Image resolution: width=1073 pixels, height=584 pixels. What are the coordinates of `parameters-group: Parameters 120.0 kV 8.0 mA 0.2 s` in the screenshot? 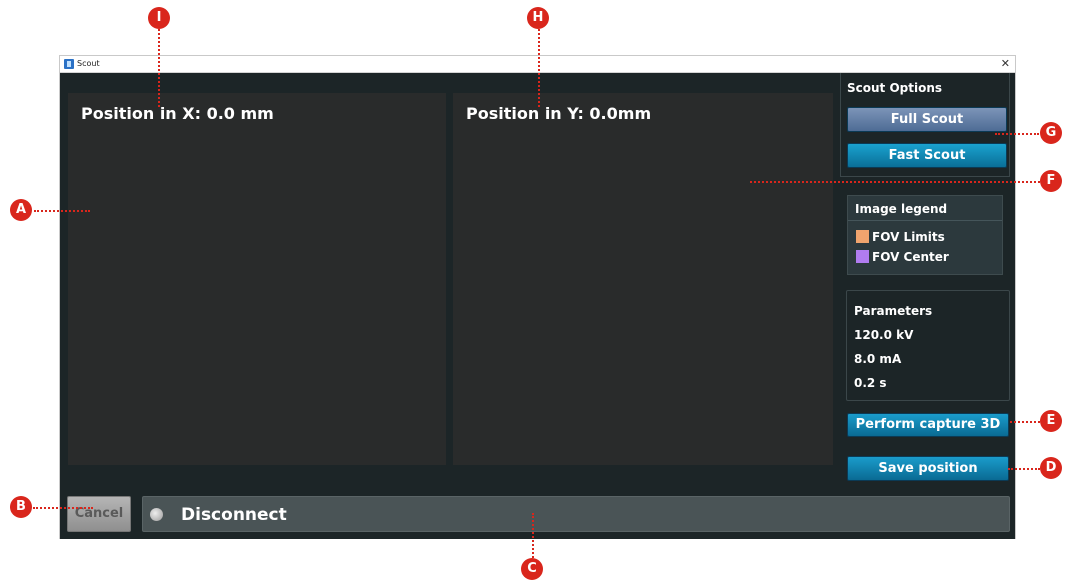 It's located at (928, 345).